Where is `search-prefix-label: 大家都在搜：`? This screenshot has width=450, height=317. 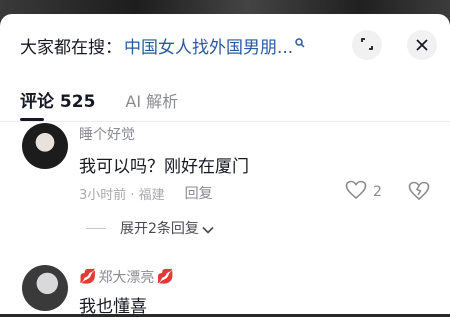 search-prefix-label: 大家都在搜： is located at coordinates (71, 47).